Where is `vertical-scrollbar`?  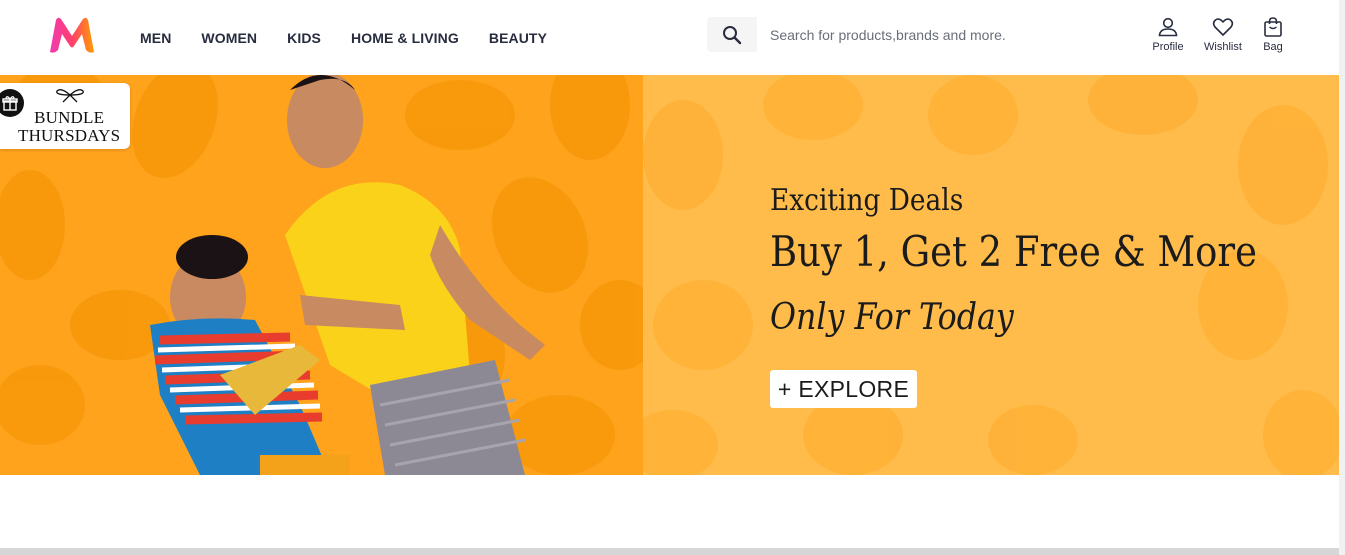 vertical-scrollbar is located at coordinates (1342, 277).